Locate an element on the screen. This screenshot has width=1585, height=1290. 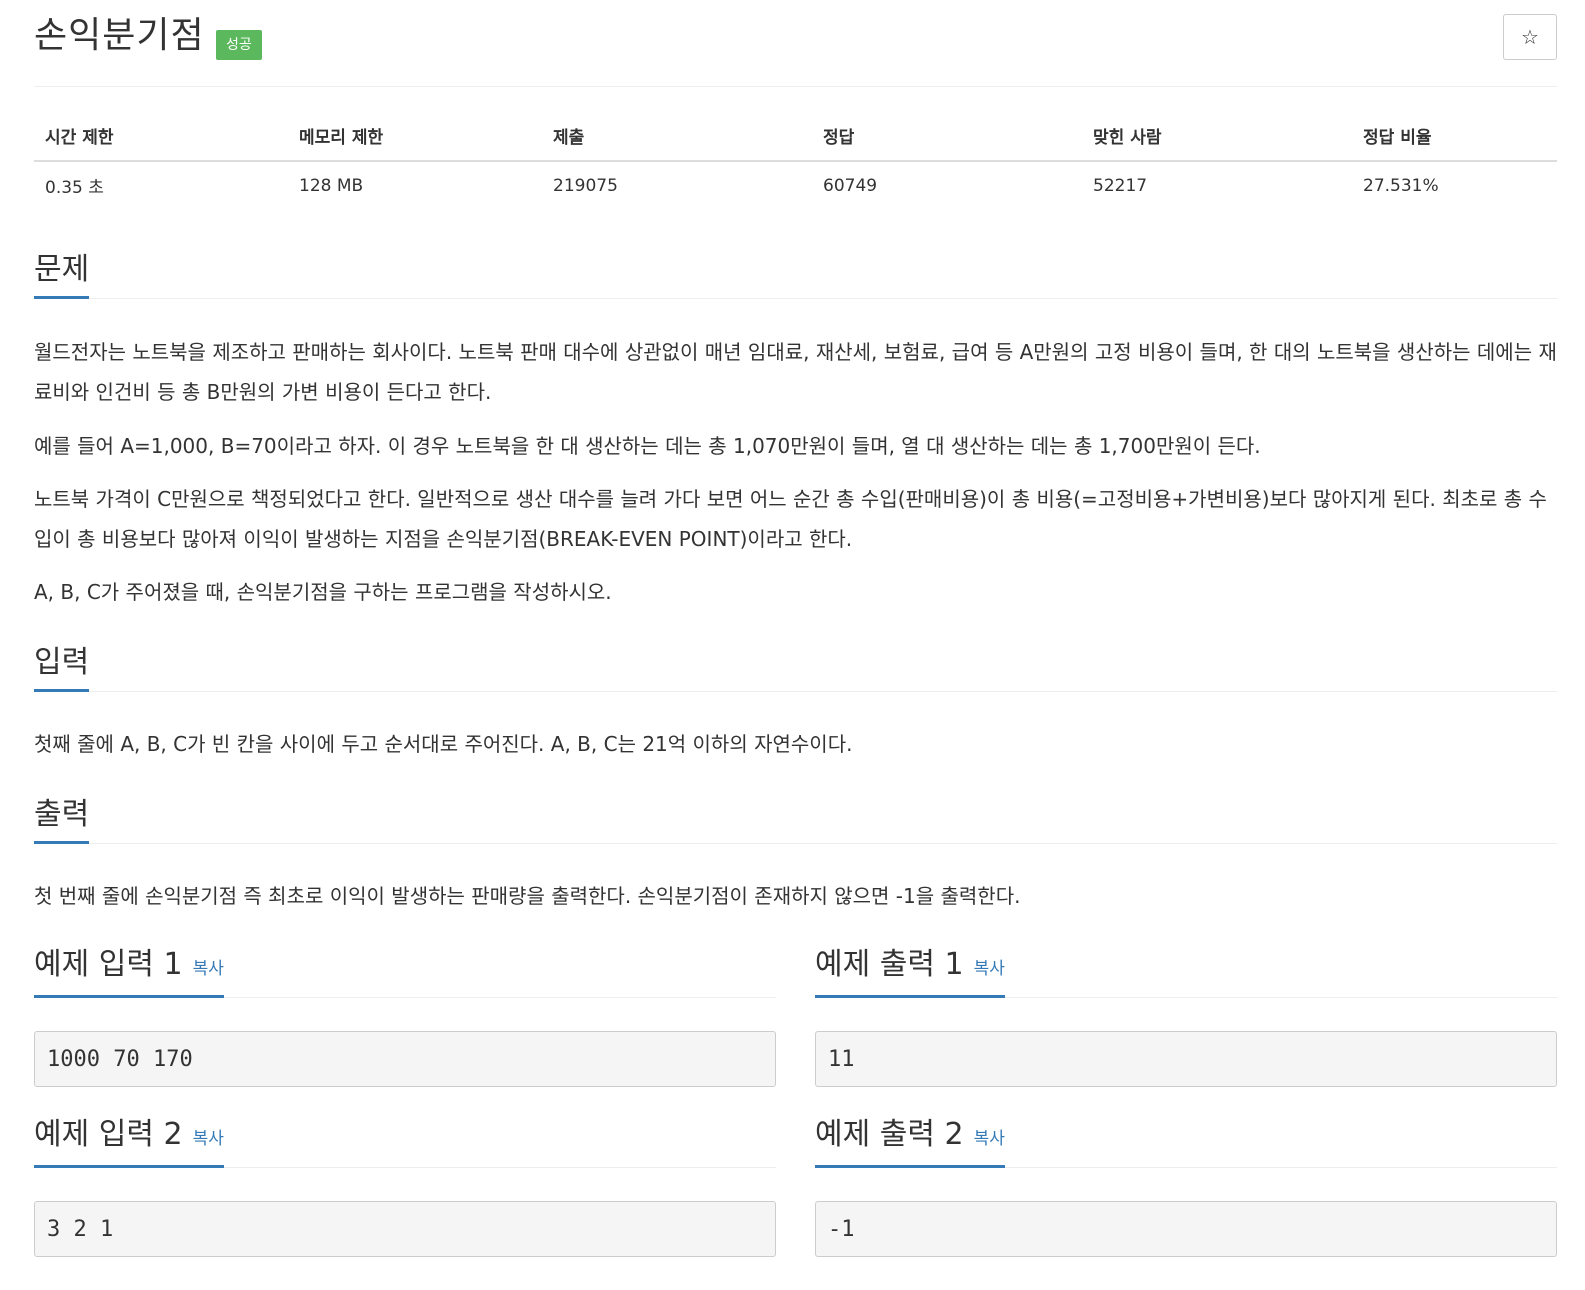
value-memory-limit: 128 MB is located at coordinates (331, 185).